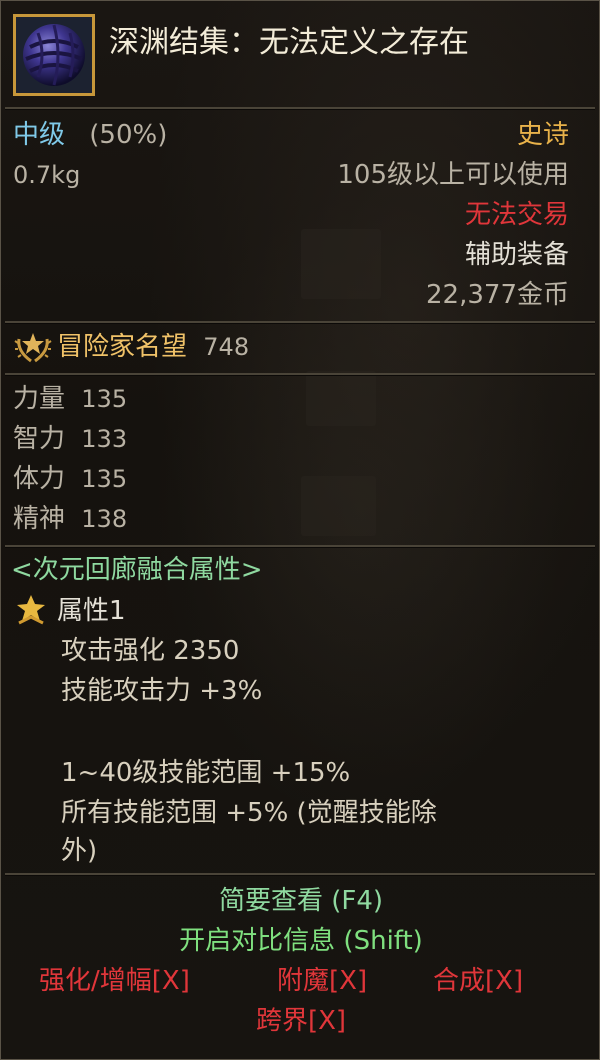 The width and height of the screenshot is (600, 1060). Describe the element at coordinates (104, 439) in the screenshot. I see `stat-value: 133` at that location.